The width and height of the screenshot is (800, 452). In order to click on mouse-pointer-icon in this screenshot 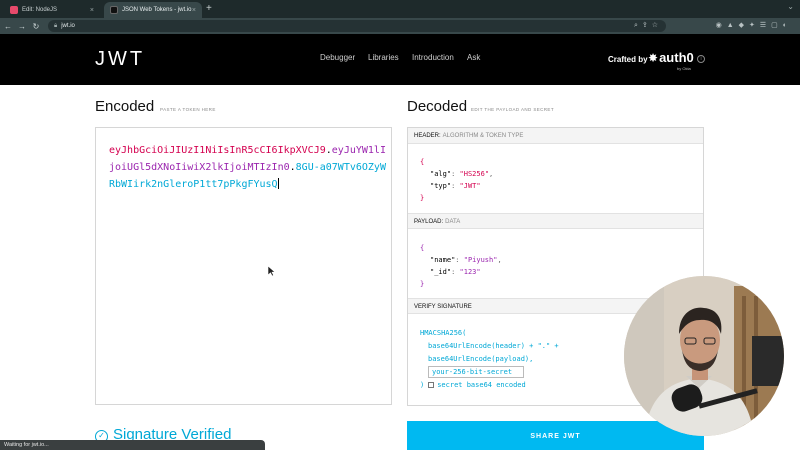, I will do `click(272, 271)`.